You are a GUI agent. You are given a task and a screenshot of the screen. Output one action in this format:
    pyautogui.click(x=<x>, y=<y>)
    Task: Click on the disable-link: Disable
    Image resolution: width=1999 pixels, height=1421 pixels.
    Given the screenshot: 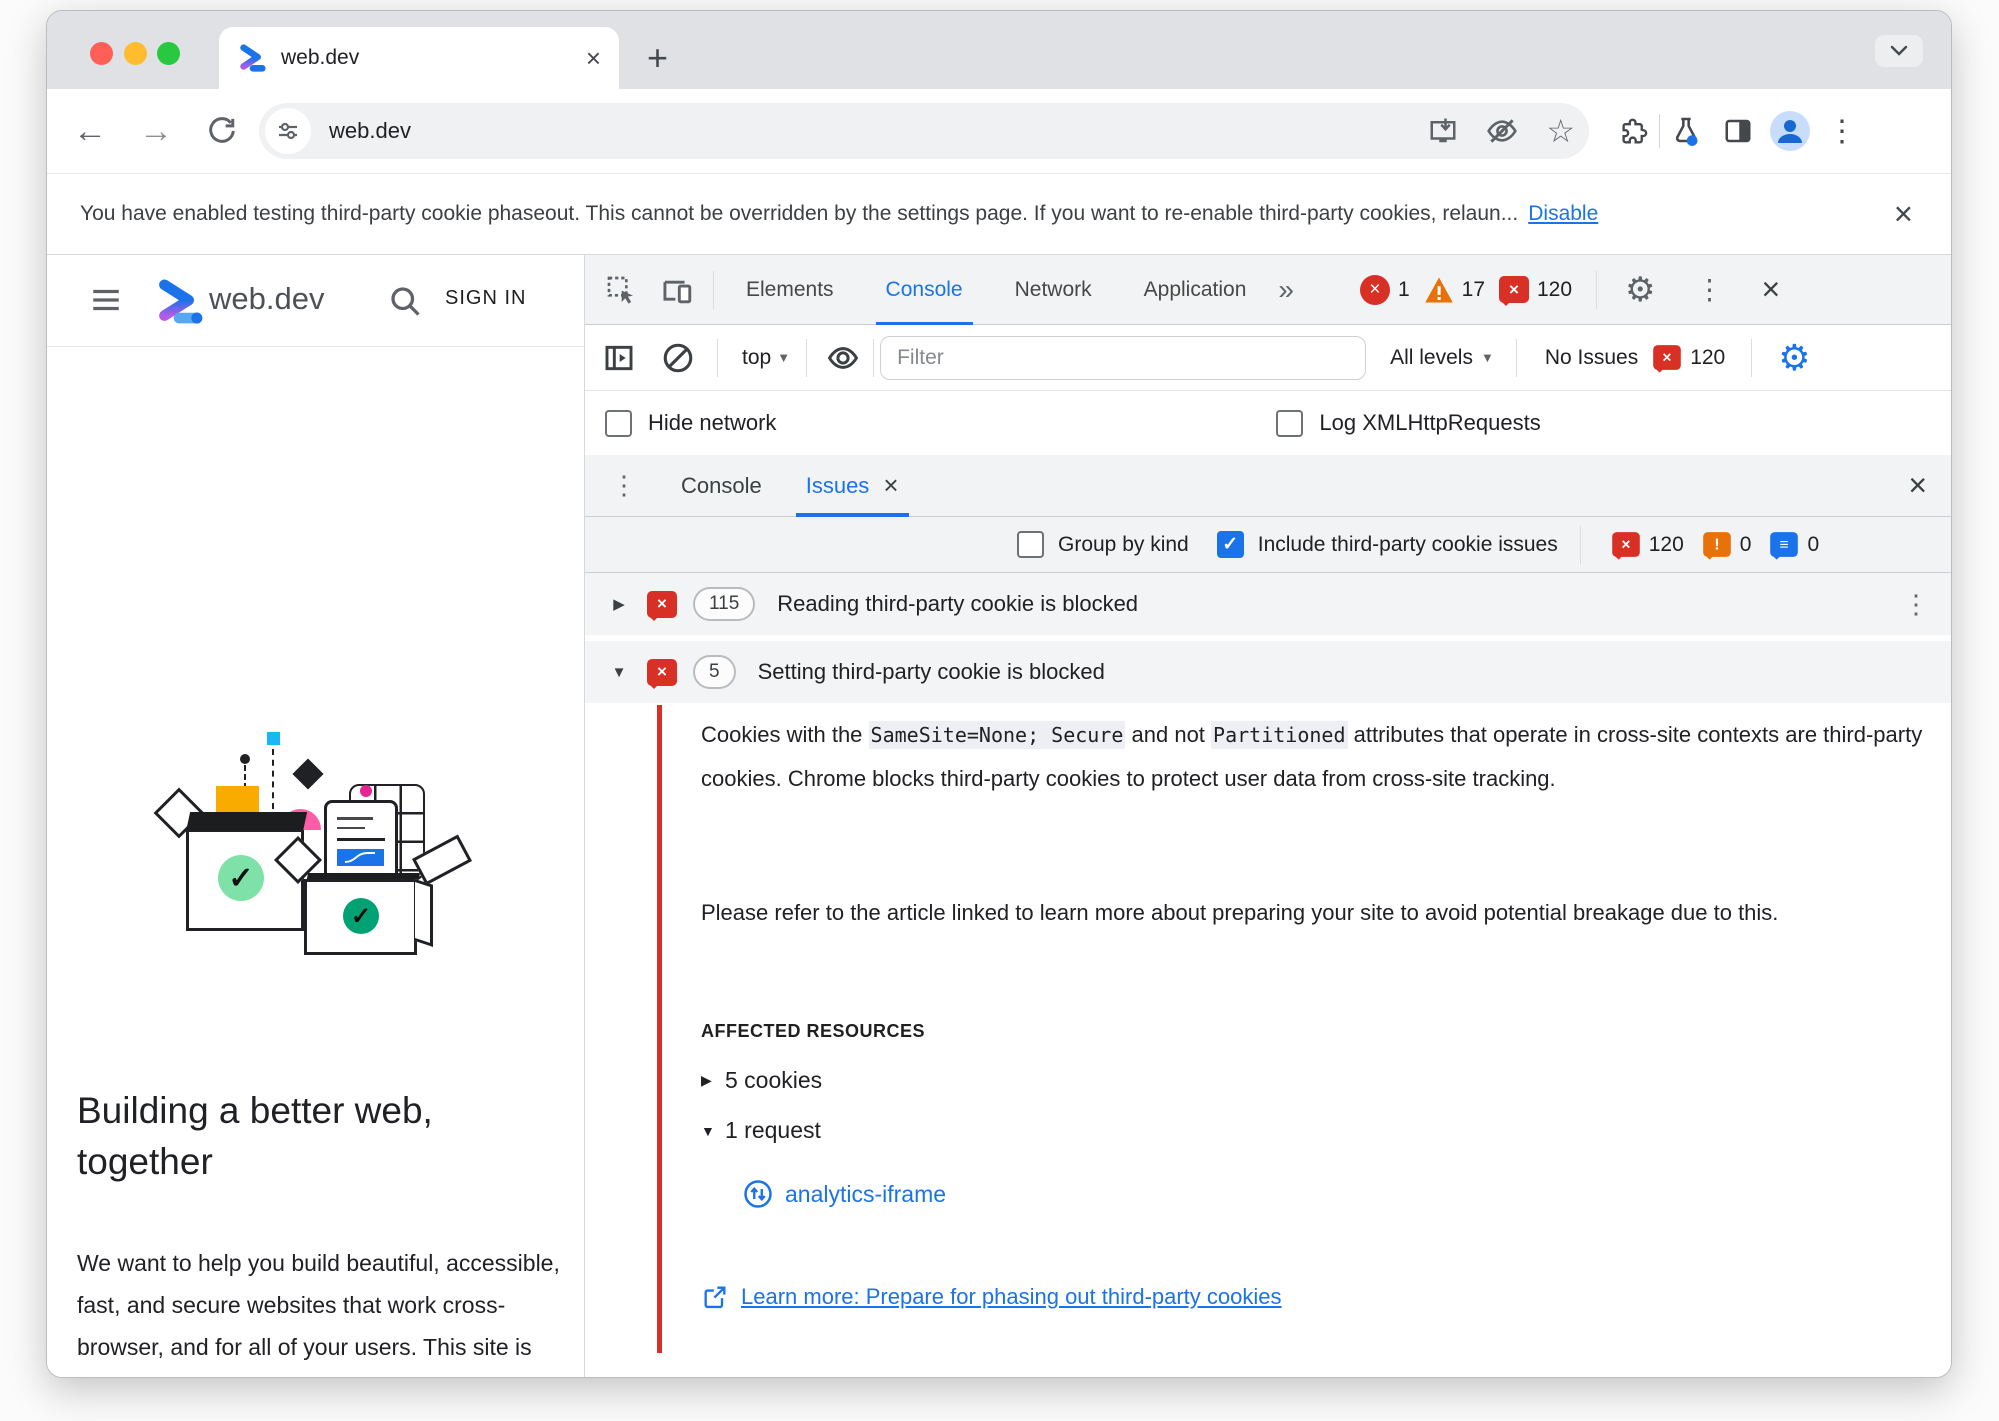 What is the action you would take?
    pyautogui.click(x=1563, y=214)
    